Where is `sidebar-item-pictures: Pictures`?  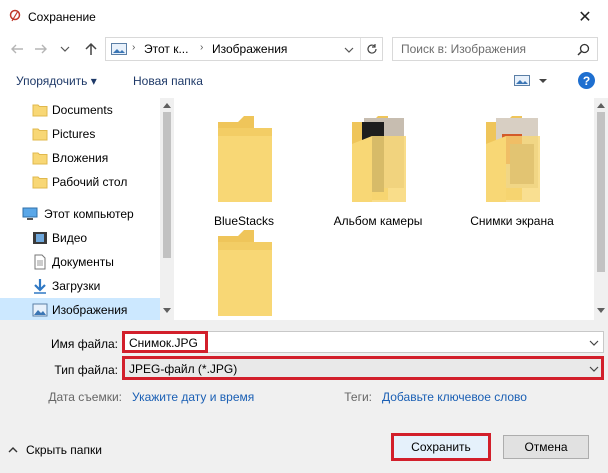 sidebar-item-pictures: Pictures is located at coordinates (80, 134).